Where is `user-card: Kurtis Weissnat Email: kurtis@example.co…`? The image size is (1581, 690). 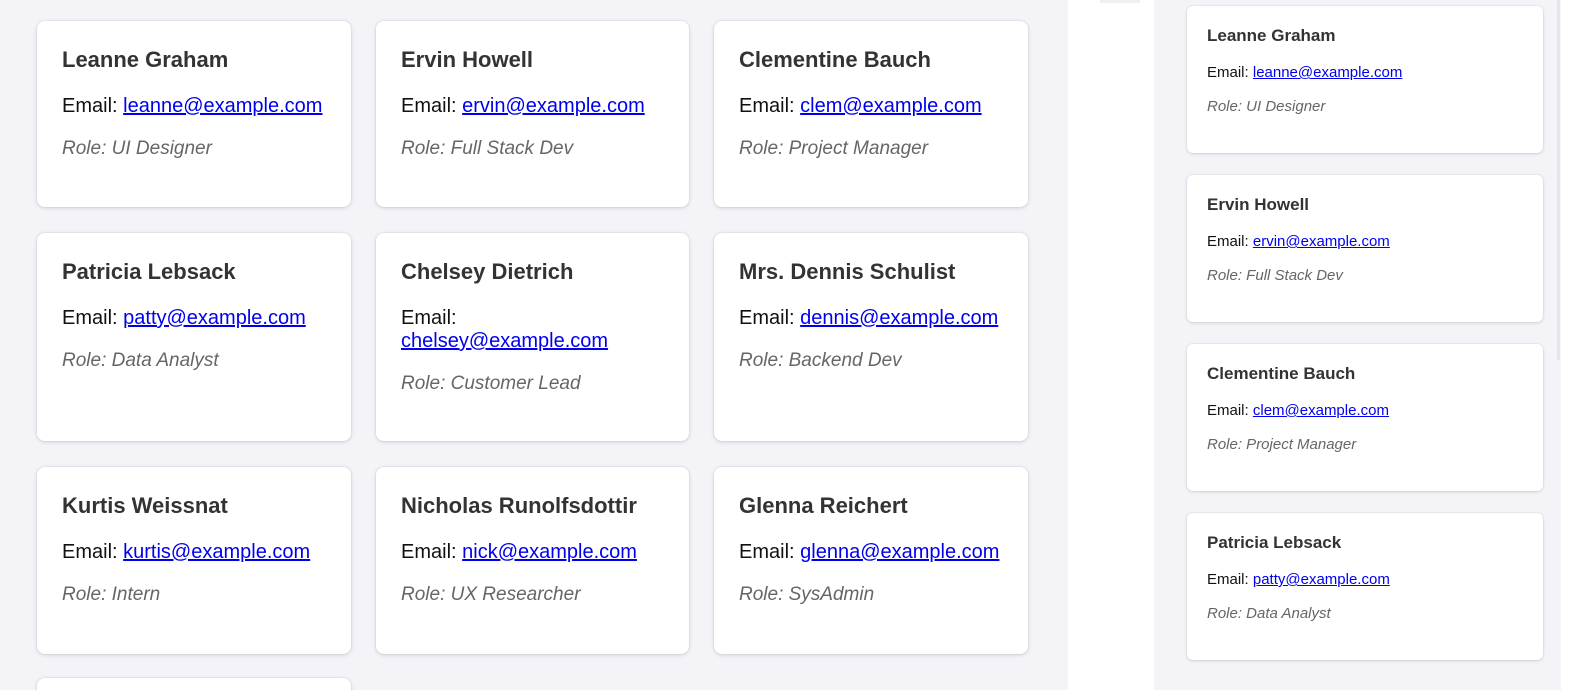
user-card: Kurtis Weissnat Email: kurtis@example.co… is located at coordinates (194, 560).